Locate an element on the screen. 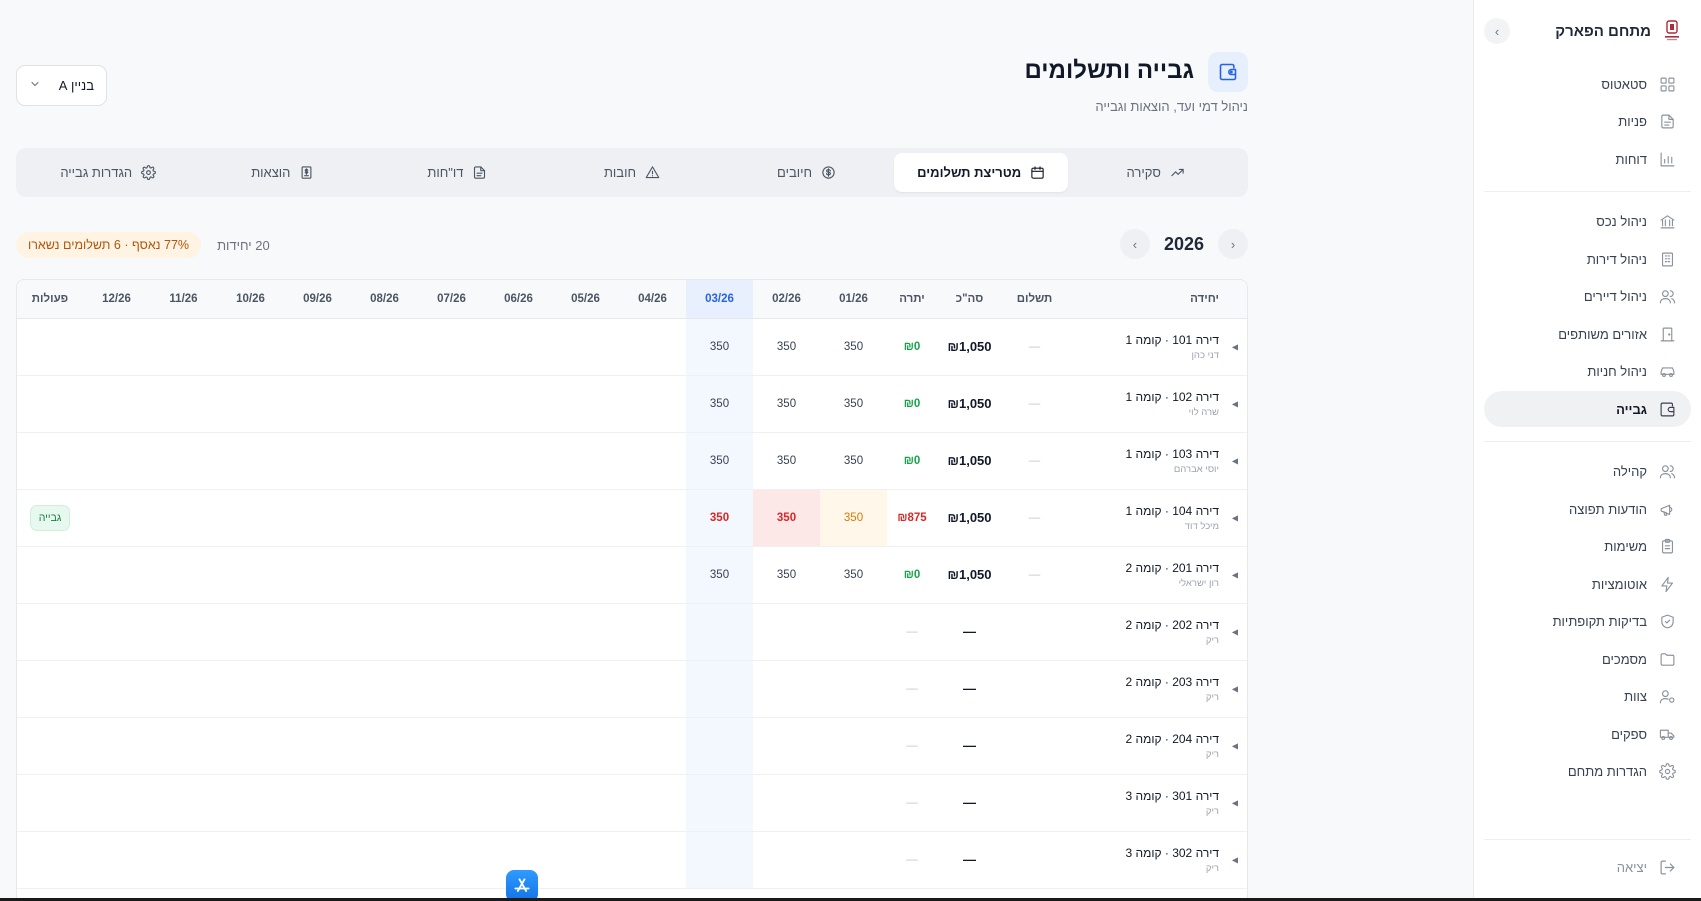 The image size is (1701, 901). table-row: ◀ דירה 204 · קומה 2 ריק — — is located at coordinates (632, 746).